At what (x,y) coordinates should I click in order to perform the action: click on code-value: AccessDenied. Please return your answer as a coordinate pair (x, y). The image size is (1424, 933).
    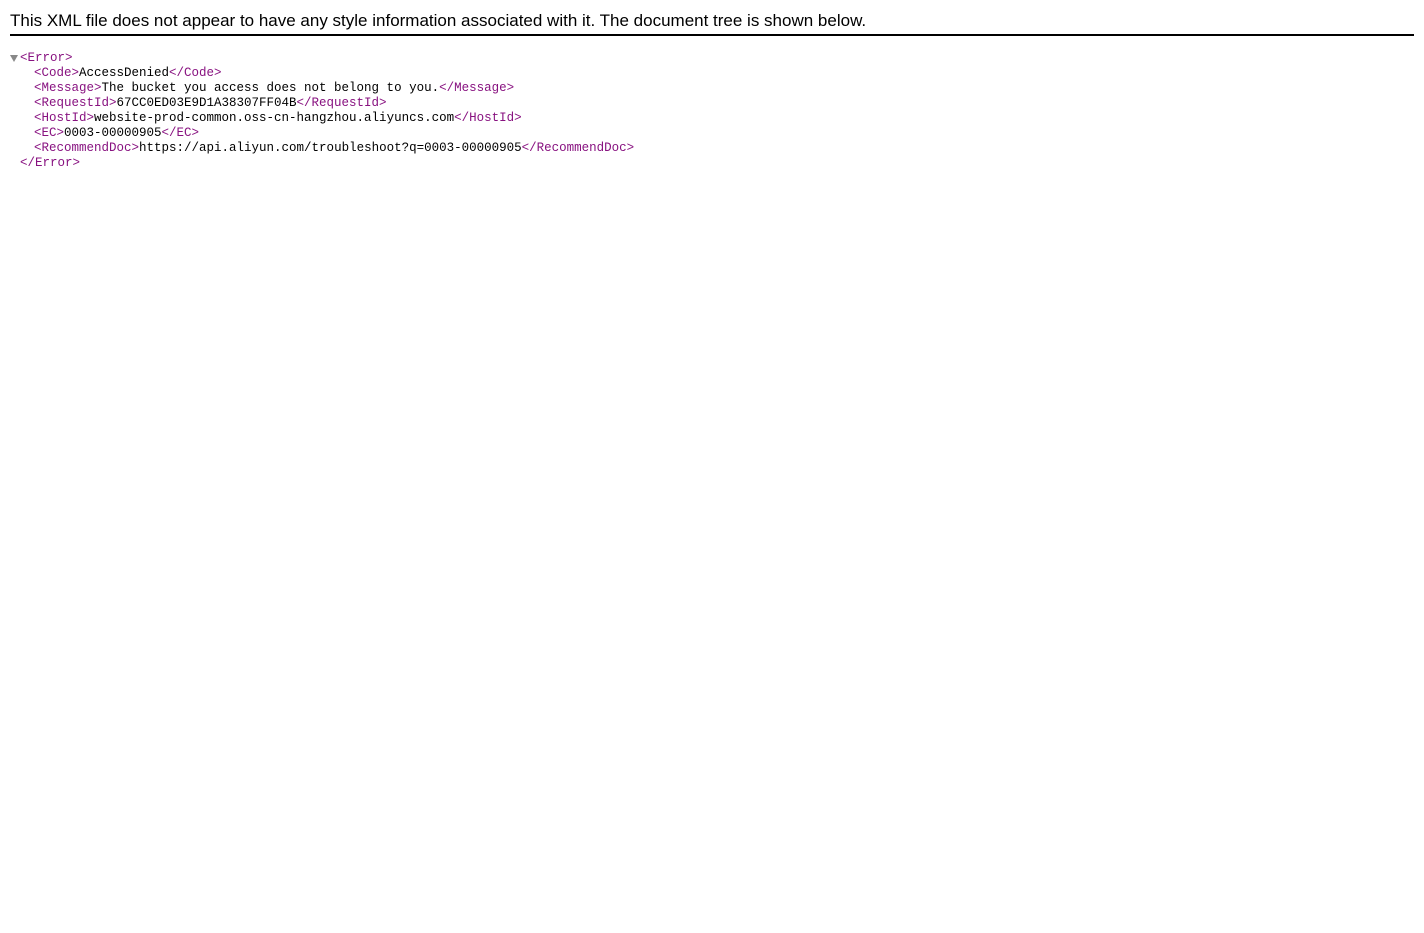
    Looking at the image, I should click on (124, 73).